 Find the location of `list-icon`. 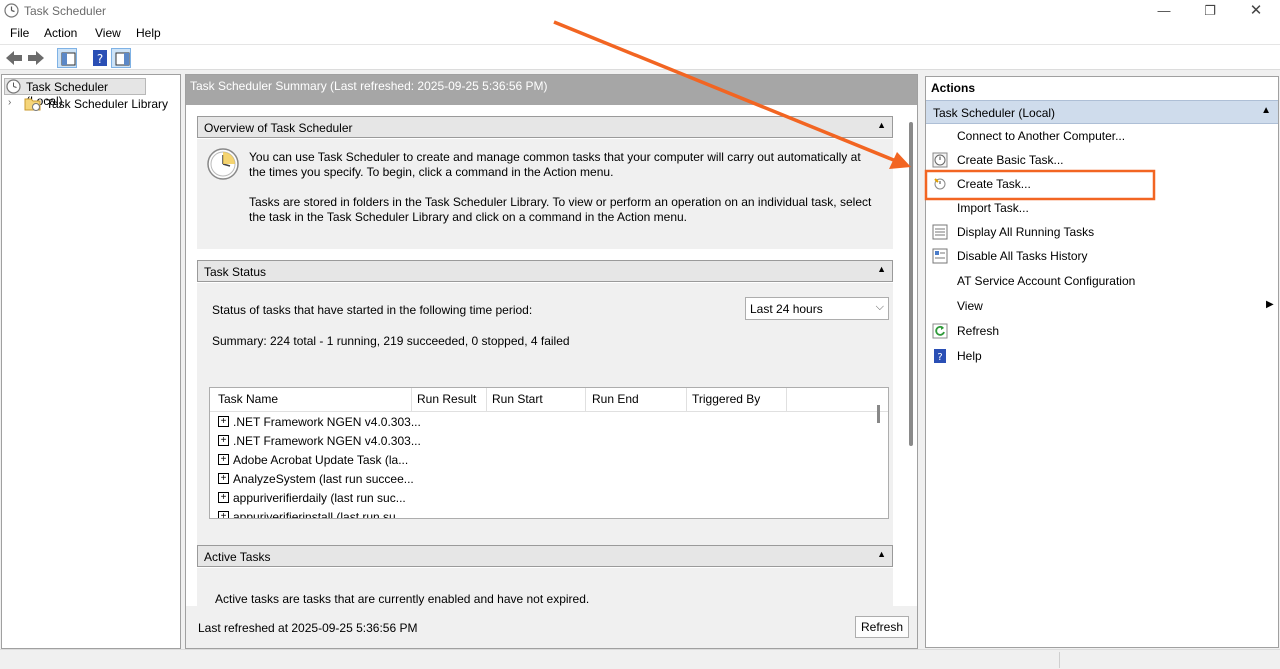

list-icon is located at coordinates (940, 232).